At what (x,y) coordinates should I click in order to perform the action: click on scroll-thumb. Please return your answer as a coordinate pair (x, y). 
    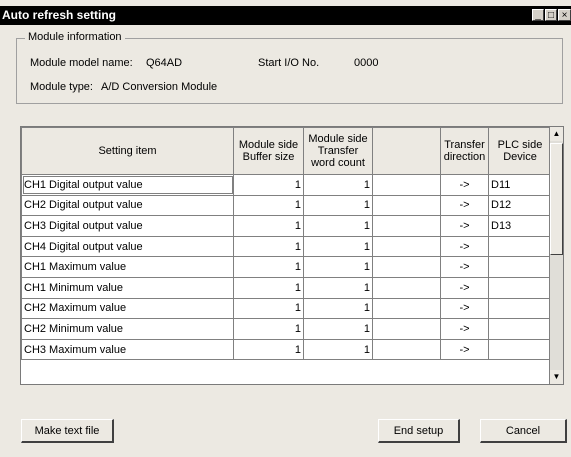
    Looking at the image, I should click on (556, 199).